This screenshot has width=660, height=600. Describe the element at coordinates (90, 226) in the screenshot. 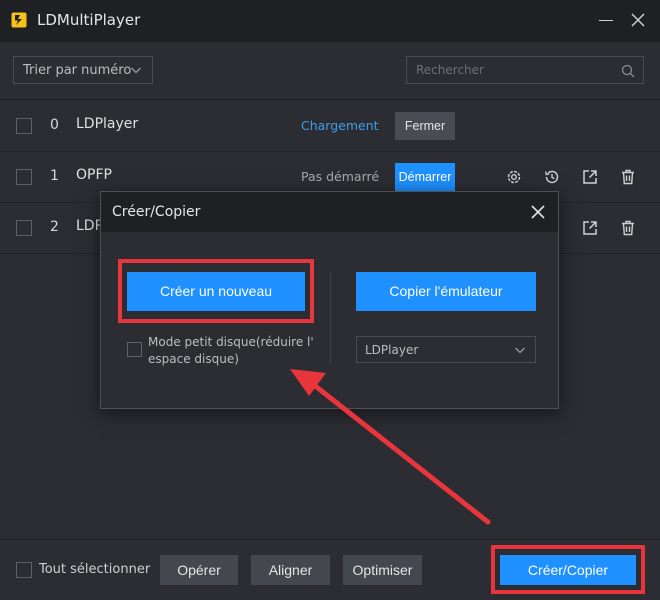

I see `instance-name: LDP` at that location.